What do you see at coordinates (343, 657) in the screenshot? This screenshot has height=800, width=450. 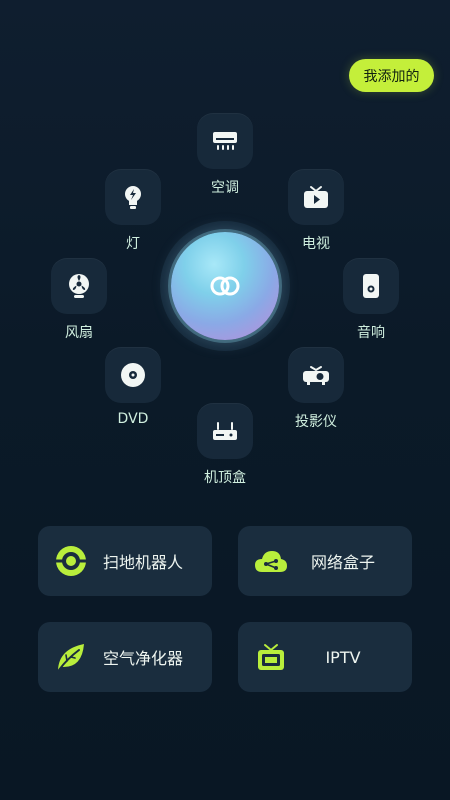 I see `card-label: IPTV` at bounding box center [343, 657].